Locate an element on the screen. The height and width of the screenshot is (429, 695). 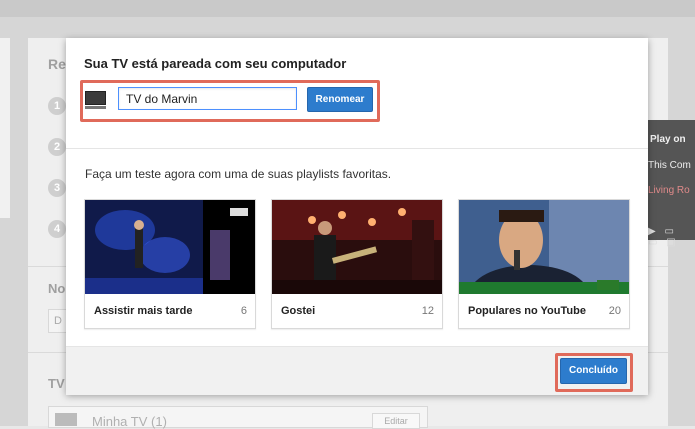
background-video-line2: Living Ro is located at coordinates (669, 190).